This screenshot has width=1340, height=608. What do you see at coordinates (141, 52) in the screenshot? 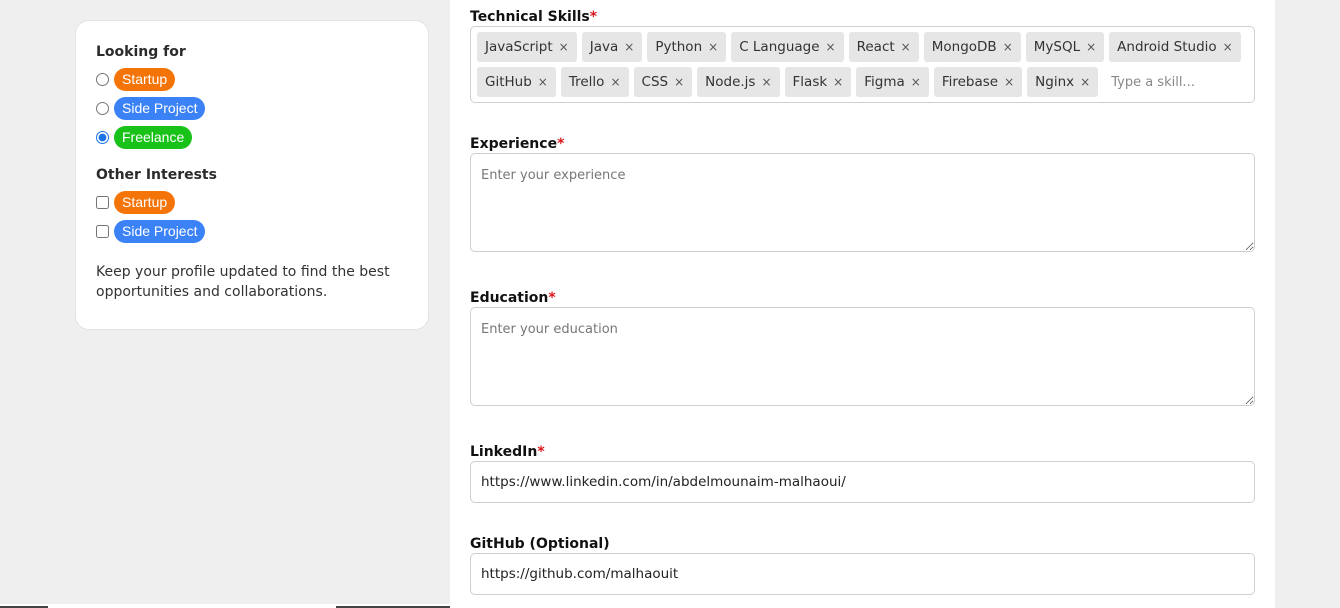
I see `looking-for-heading: Looking for` at bounding box center [141, 52].